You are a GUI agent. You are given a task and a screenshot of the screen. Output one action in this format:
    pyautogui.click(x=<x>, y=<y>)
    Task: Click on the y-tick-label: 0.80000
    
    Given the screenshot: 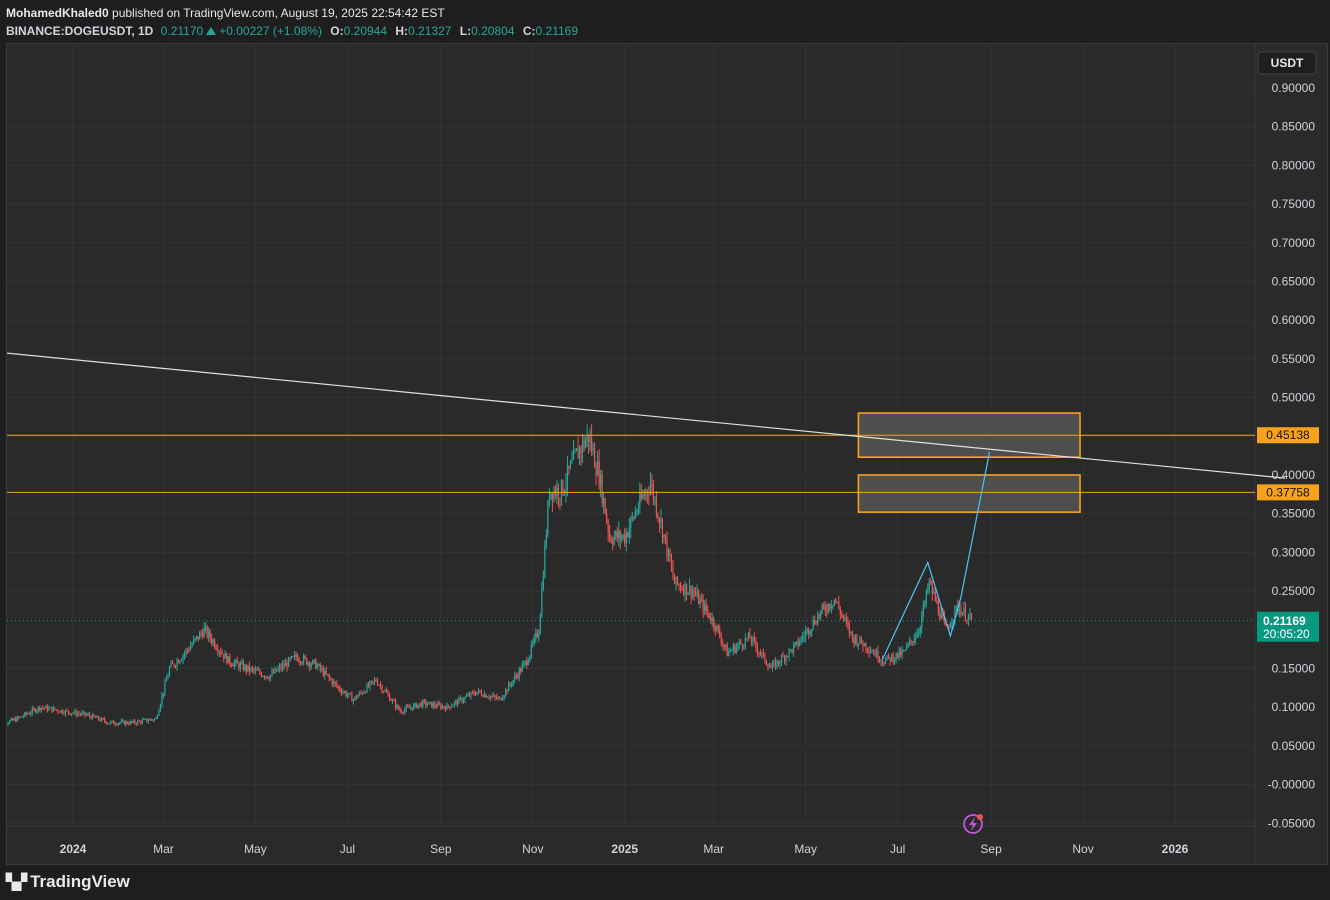 What is the action you would take?
    pyautogui.click(x=1294, y=165)
    